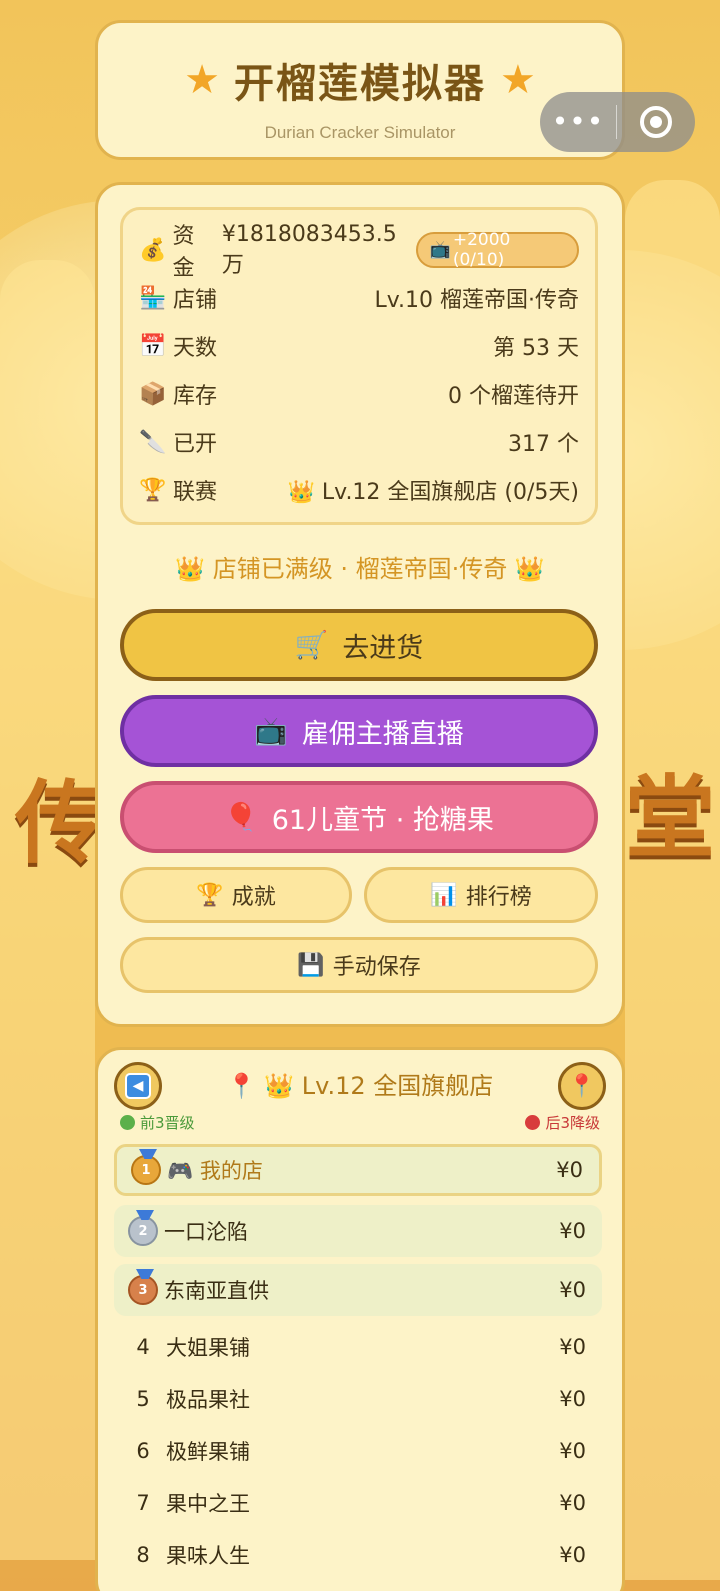 The width and height of the screenshot is (720, 1591). I want to click on miniprogram-capsule: •••, so click(617, 122).